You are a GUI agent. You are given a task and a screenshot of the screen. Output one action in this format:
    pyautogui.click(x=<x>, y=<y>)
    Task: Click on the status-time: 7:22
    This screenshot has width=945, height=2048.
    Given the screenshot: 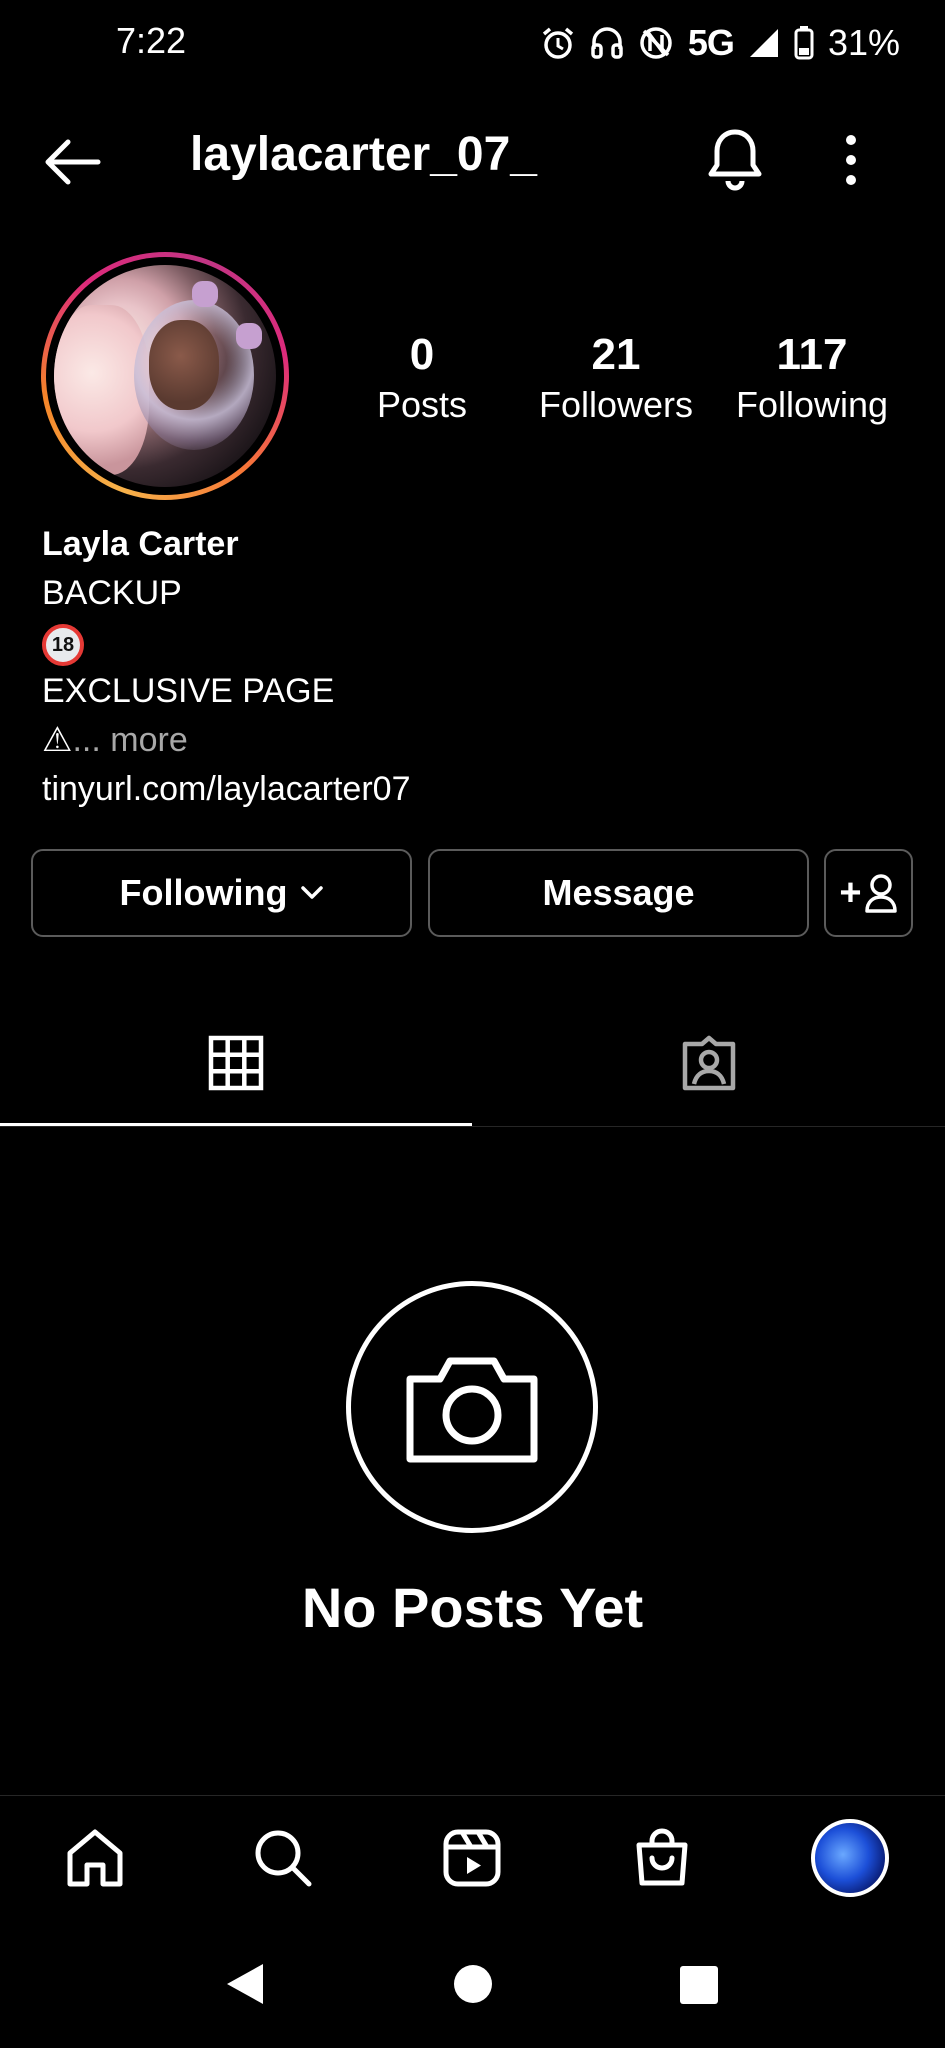 What is the action you would take?
    pyautogui.click(x=151, y=40)
    